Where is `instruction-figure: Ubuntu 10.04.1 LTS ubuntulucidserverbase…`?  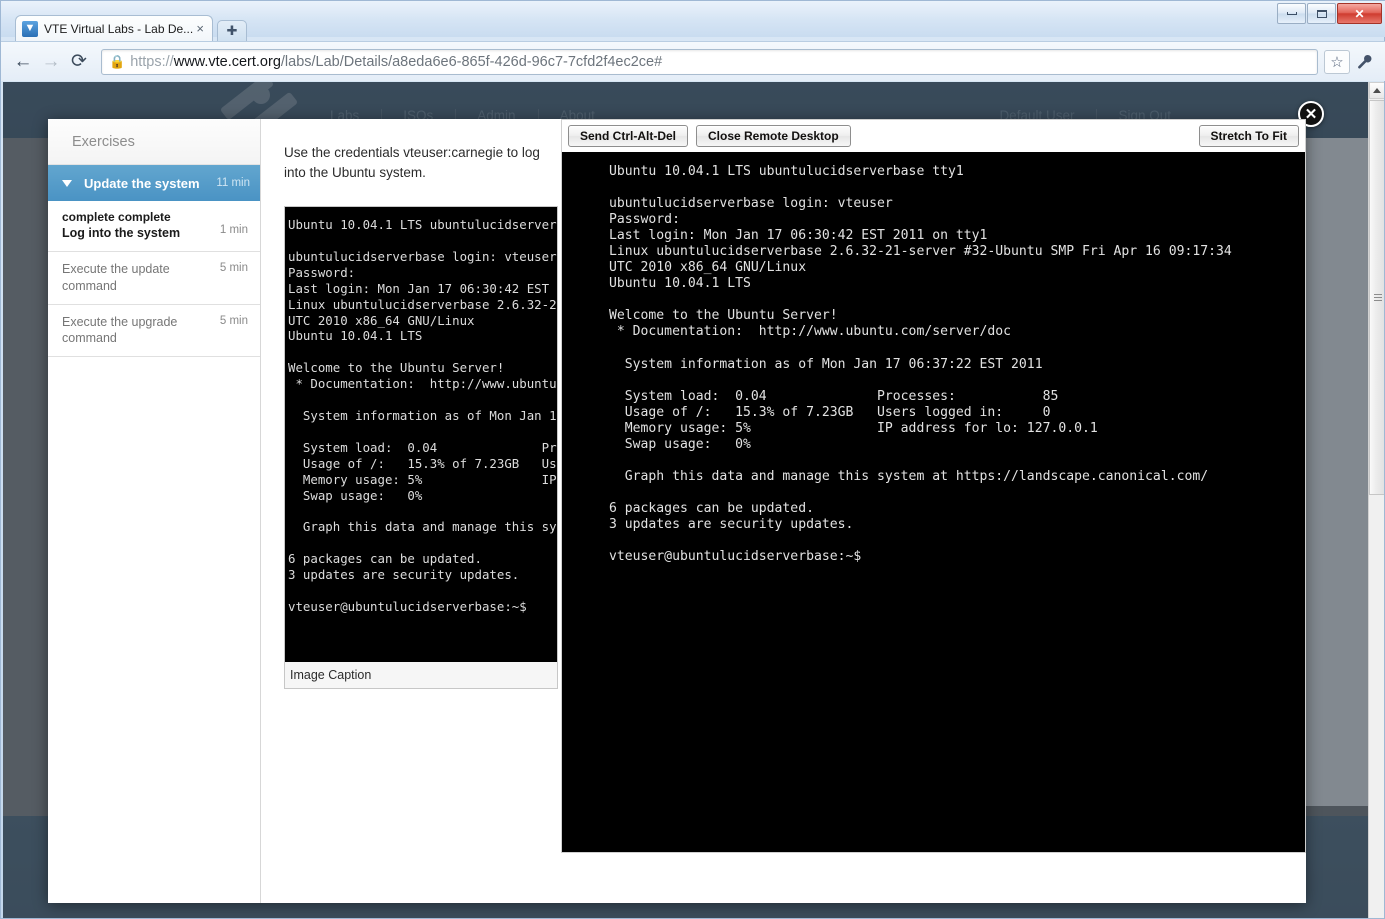 instruction-figure: Ubuntu 10.04.1 LTS ubuntulucidserverbase… is located at coordinates (421, 448).